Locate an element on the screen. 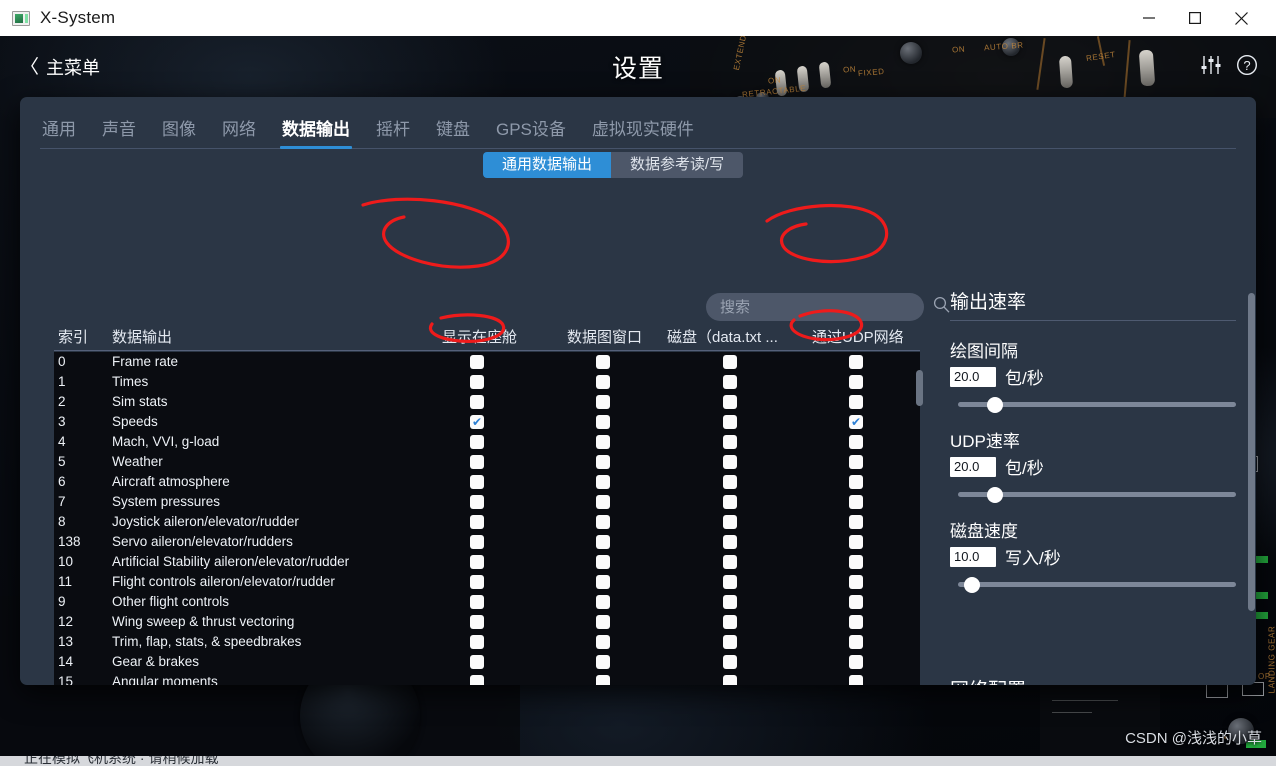 The image size is (1276, 766). table-row: 138 Servo aileron/elevator/rudders is located at coordinates (487, 542).